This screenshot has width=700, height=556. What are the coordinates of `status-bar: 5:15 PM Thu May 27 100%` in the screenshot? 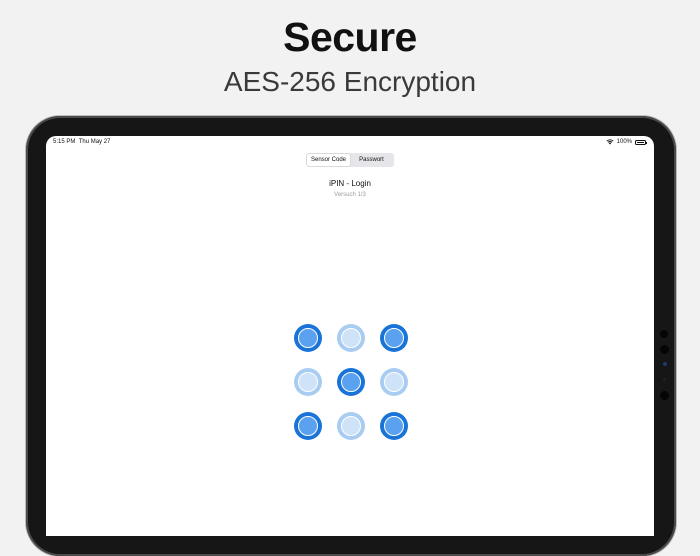 It's located at (350, 142).